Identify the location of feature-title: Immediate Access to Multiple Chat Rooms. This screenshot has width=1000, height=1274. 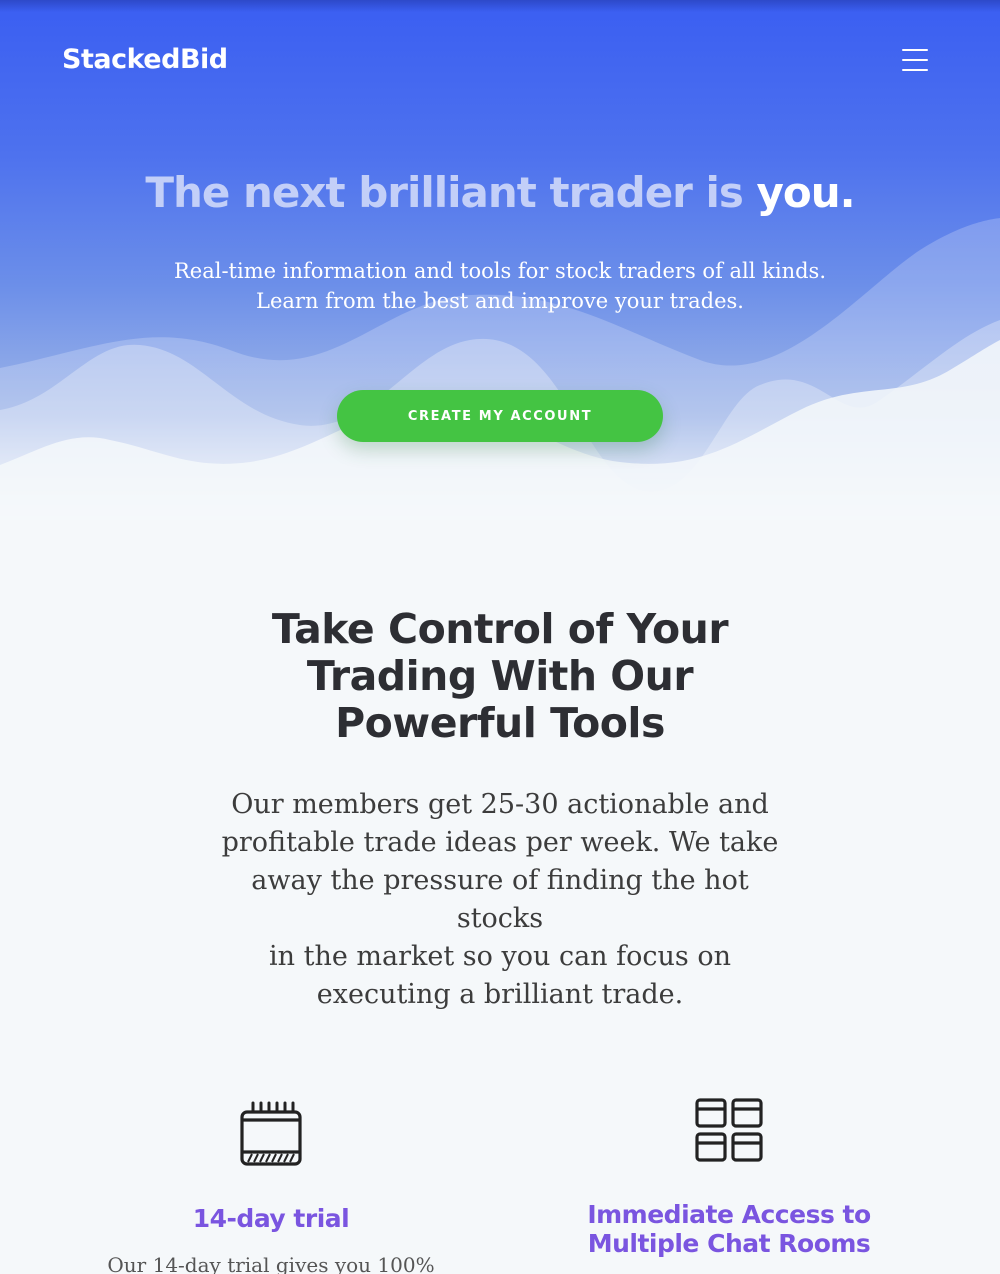
(729, 1229).